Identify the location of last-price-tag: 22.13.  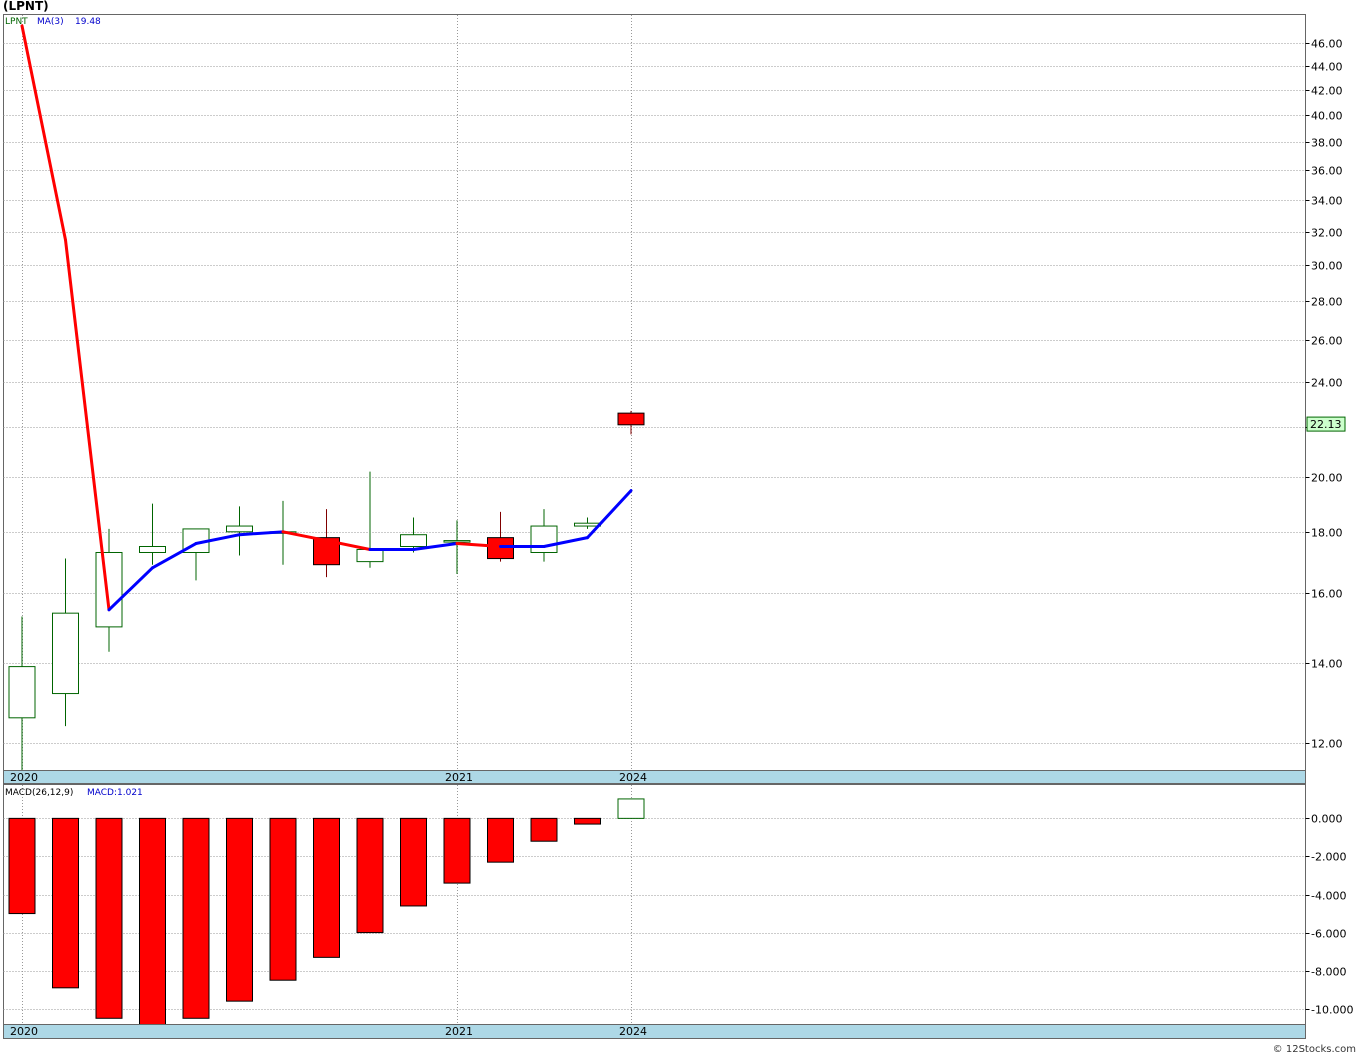
(1326, 424).